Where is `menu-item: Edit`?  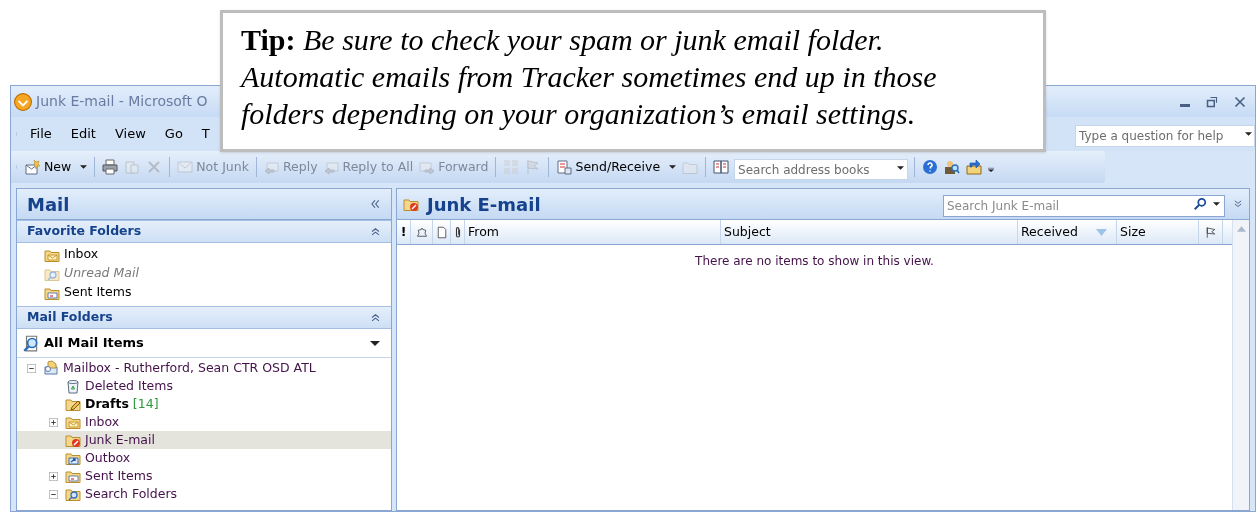 menu-item: Edit is located at coordinates (83, 134).